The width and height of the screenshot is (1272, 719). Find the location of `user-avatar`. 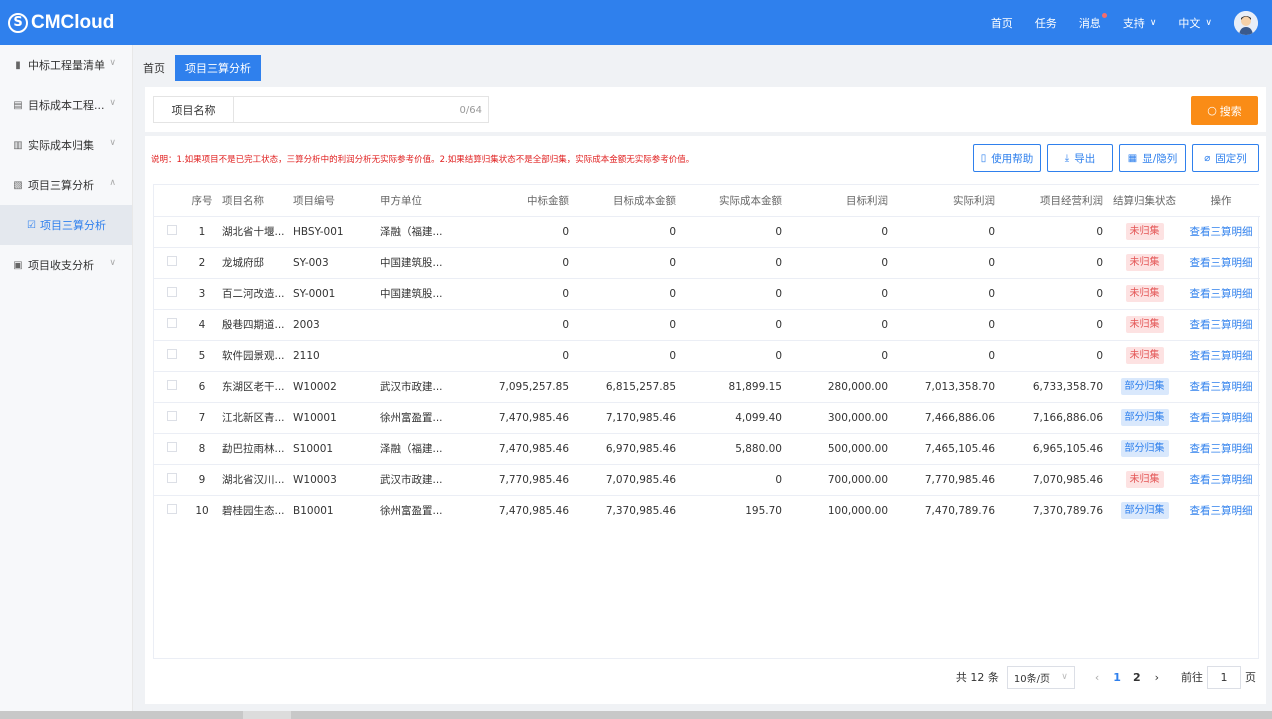

user-avatar is located at coordinates (1246, 22).